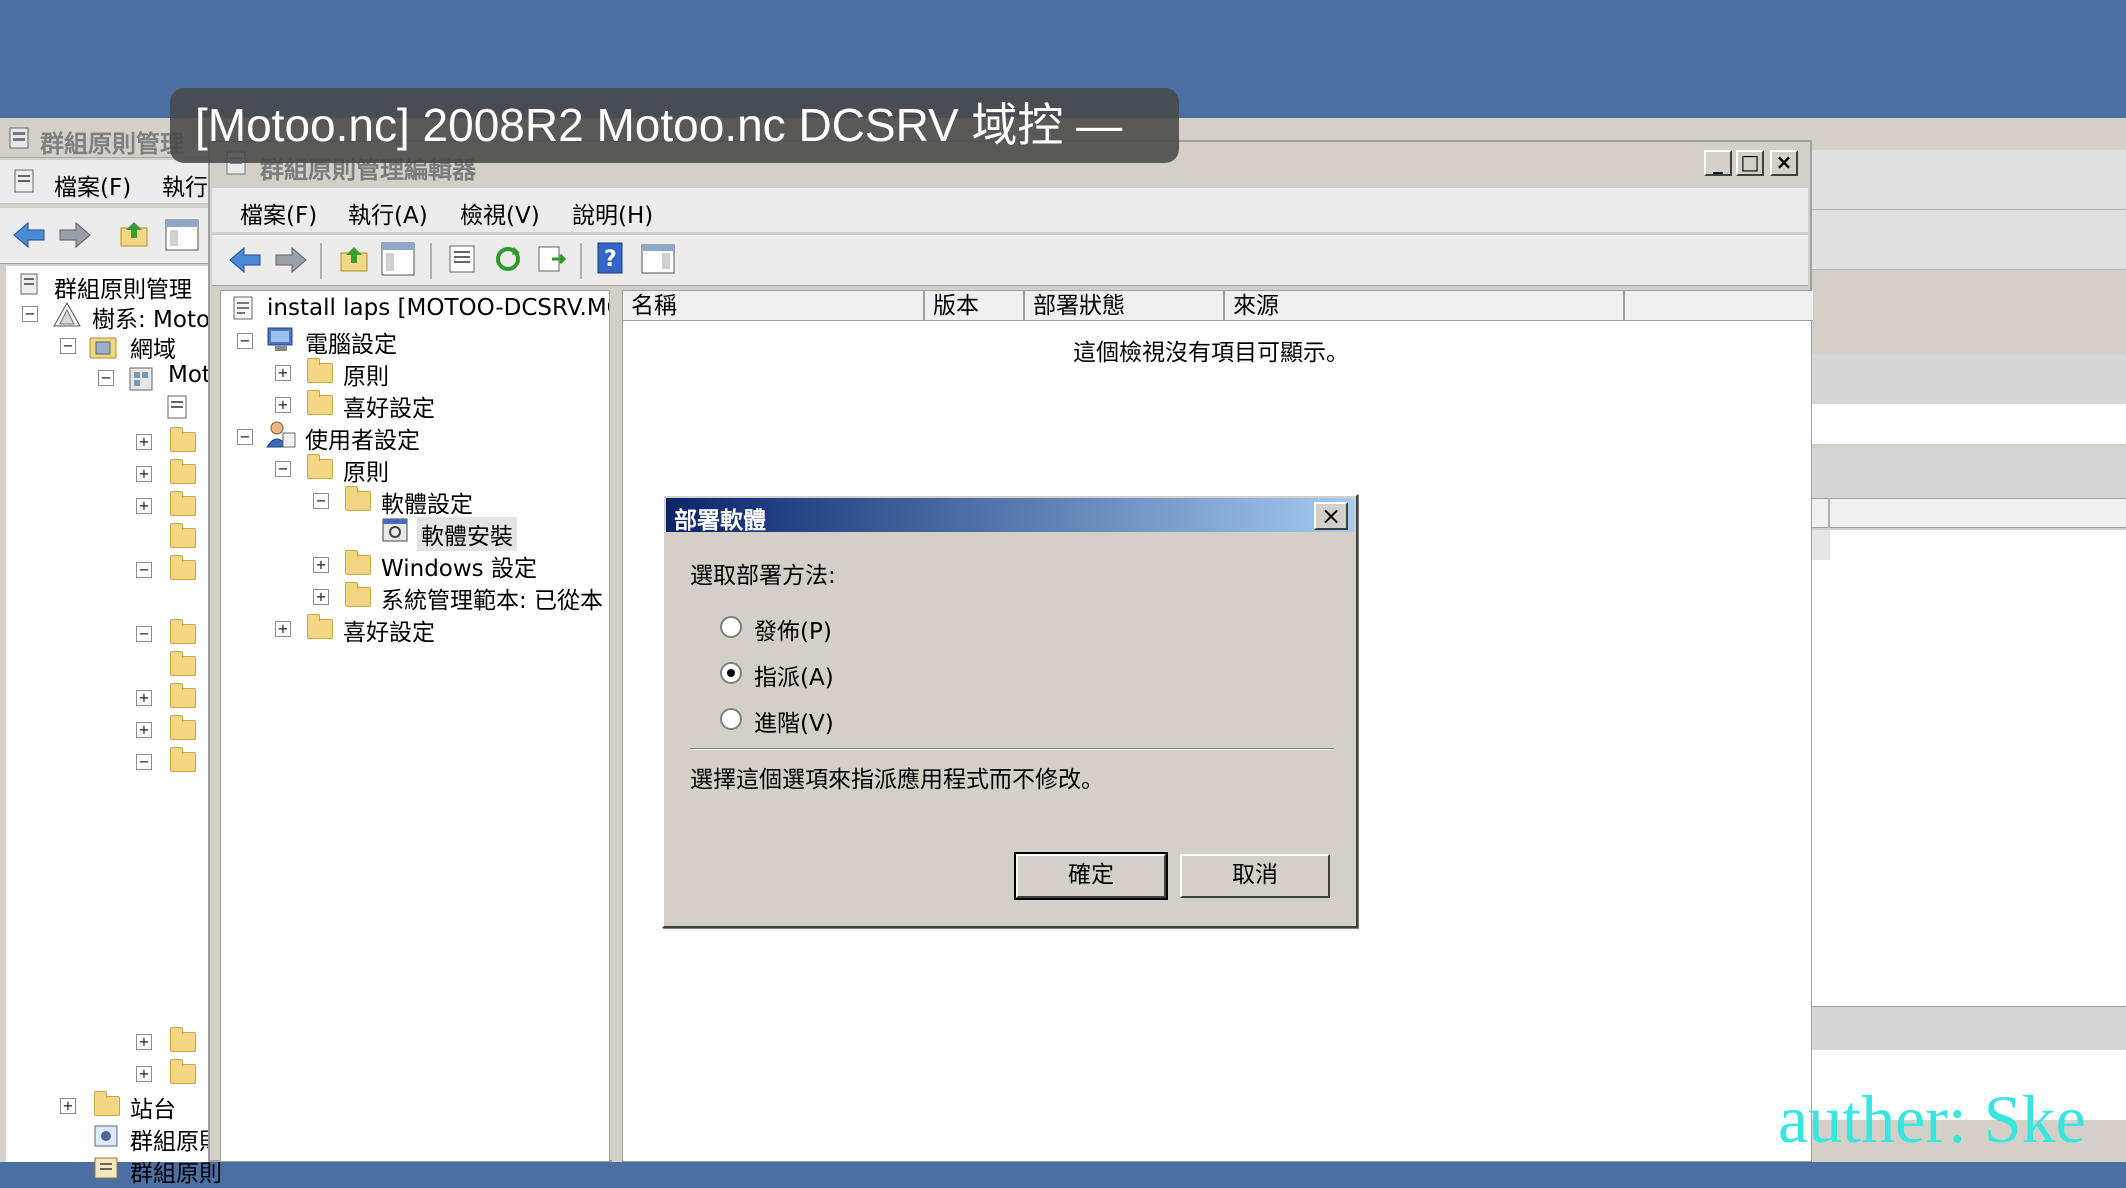  Describe the element at coordinates (1932, 1119) in the screenshot. I see `author-watermark: auther: Ske` at that location.